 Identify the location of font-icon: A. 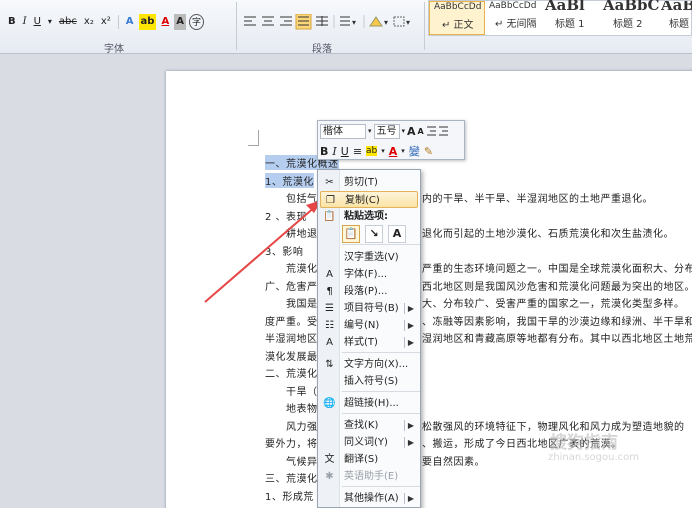
(329, 274).